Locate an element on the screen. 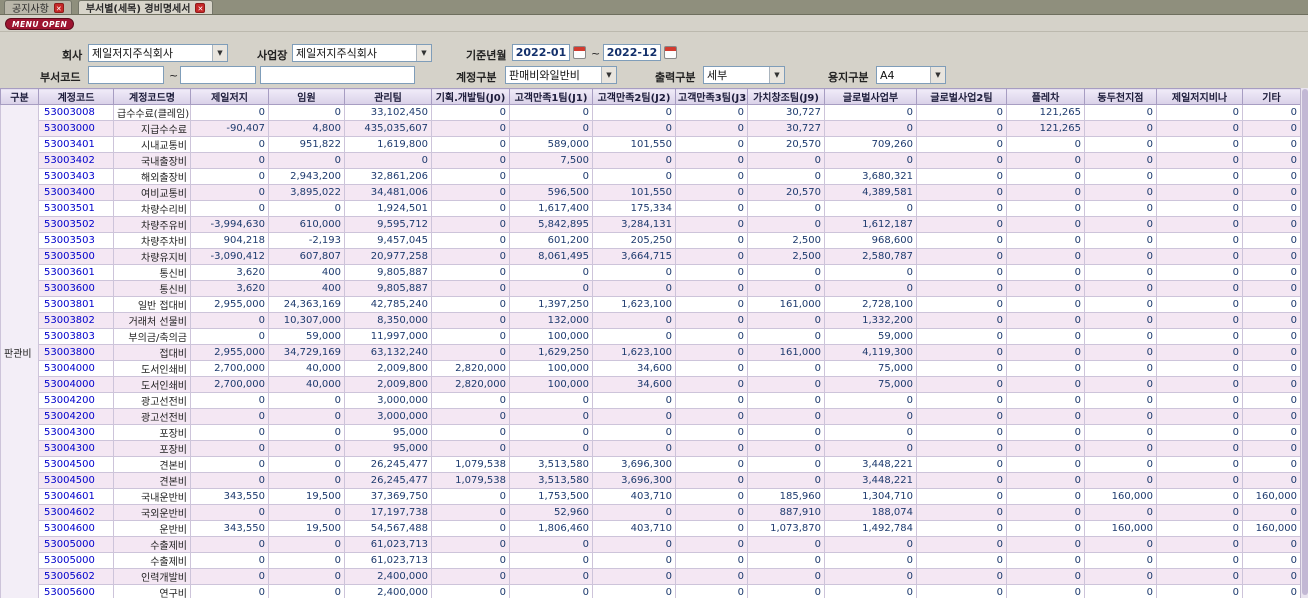 The height and width of the screenshot is (598, 1308). paper-type-select: A4 ▼ is located at coordinates (911, 75).